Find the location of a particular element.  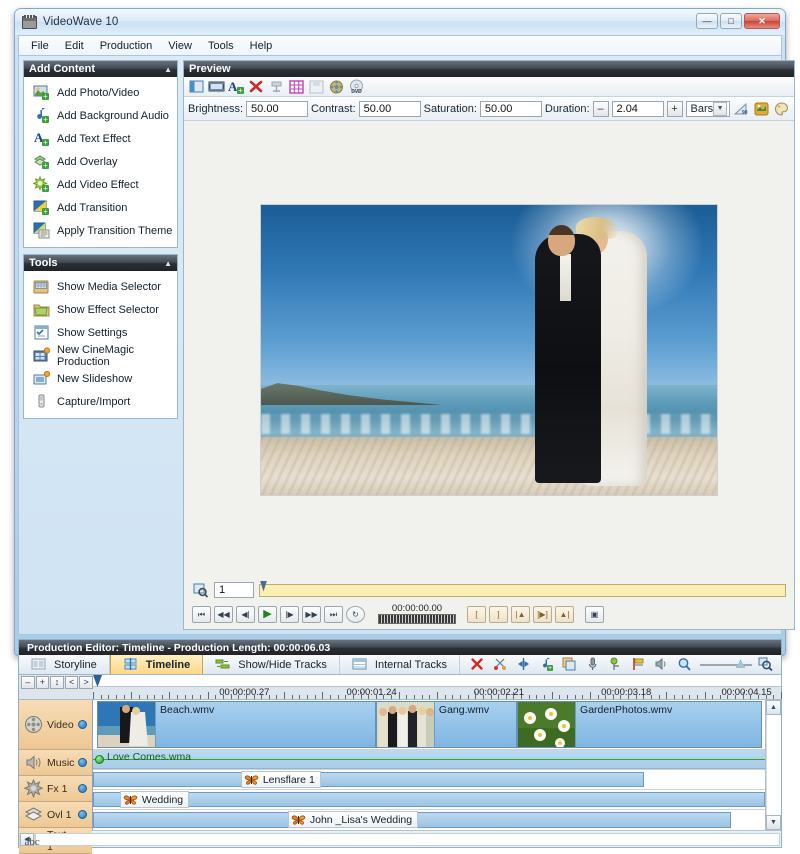

ovl-clip is located at coordinates (429, 799).